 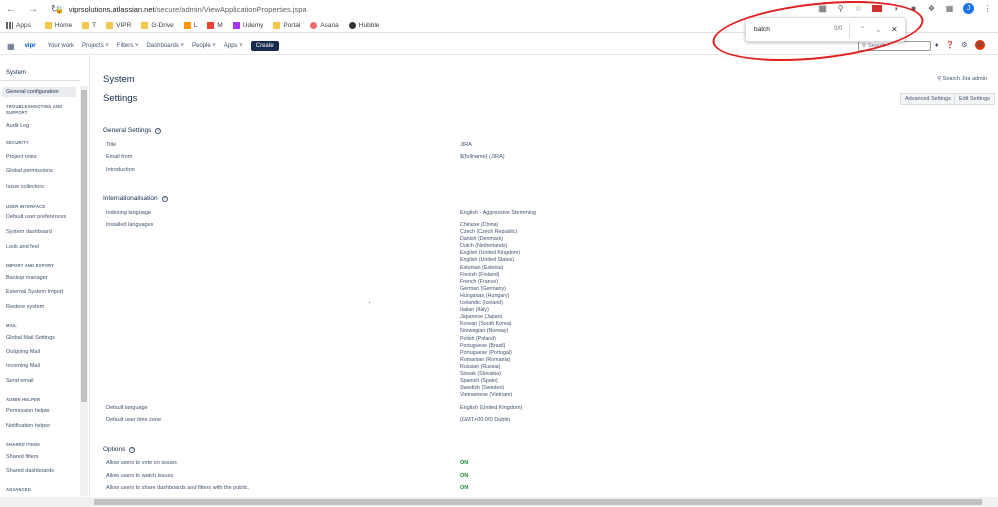 What do you see at coordinates (486, 324) in the screenshot?
I see `language-item: Korean (South Korea)` at bounding box center [486, 324].